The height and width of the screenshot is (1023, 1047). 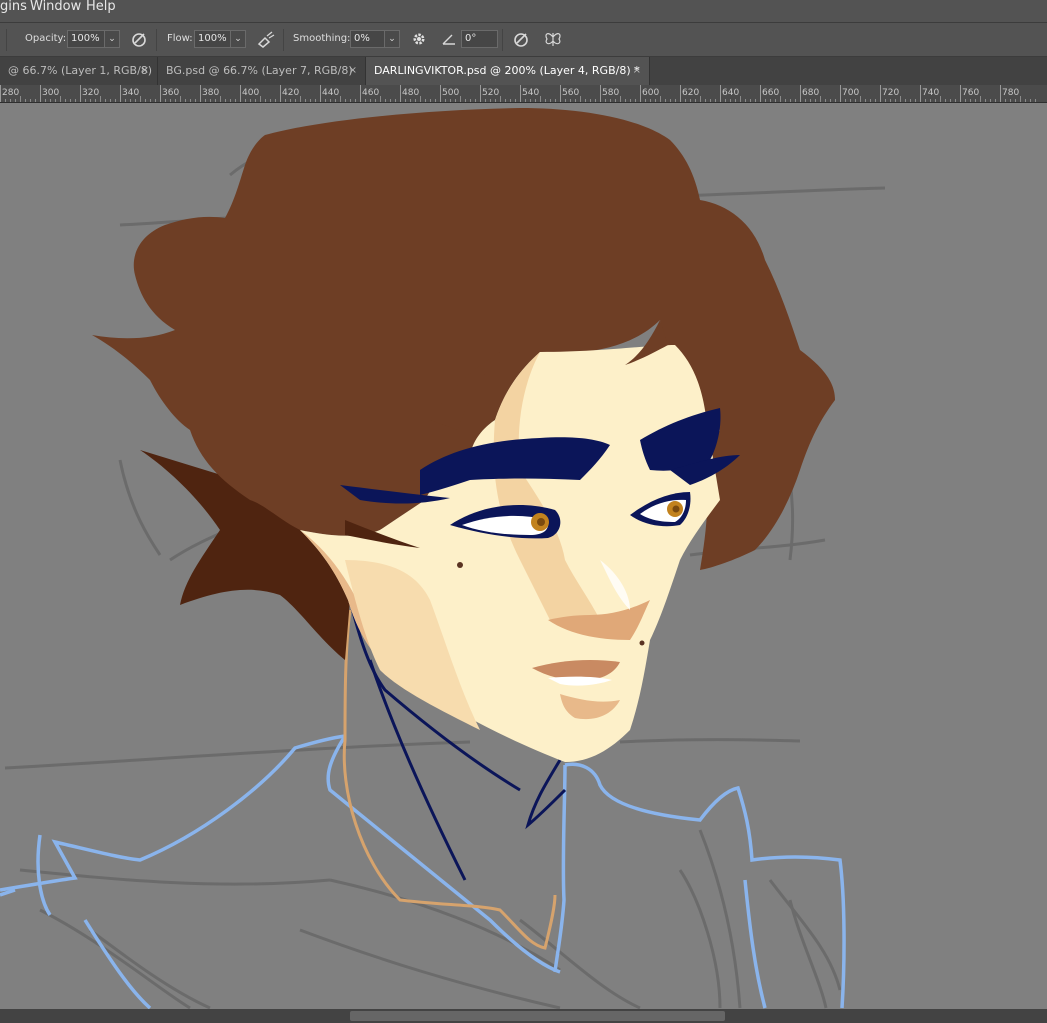 What do you see at coordinates (676, 509) in the screenshot?
I see `right-pupil` at bounding box center [676, 509].